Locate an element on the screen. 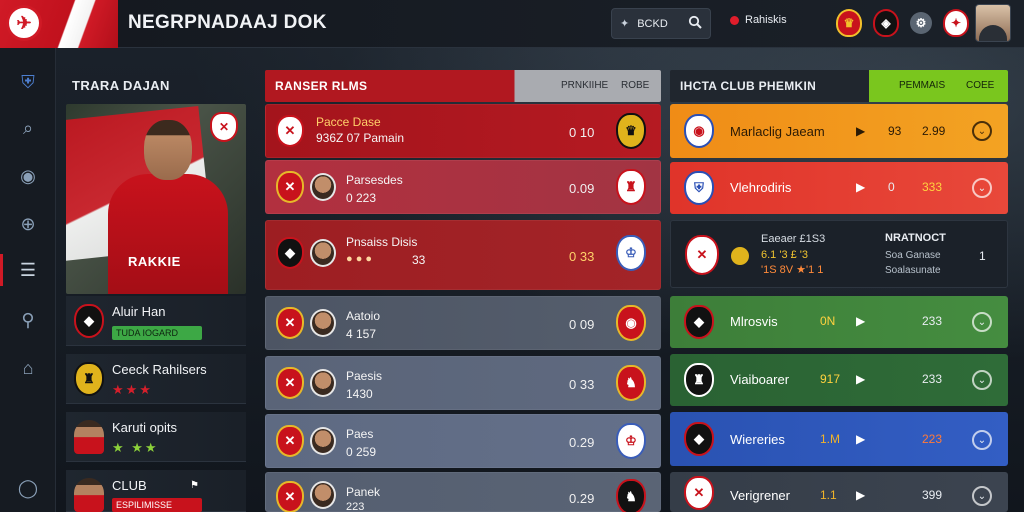  row-name: Paes is located at coordinates (360, 434).